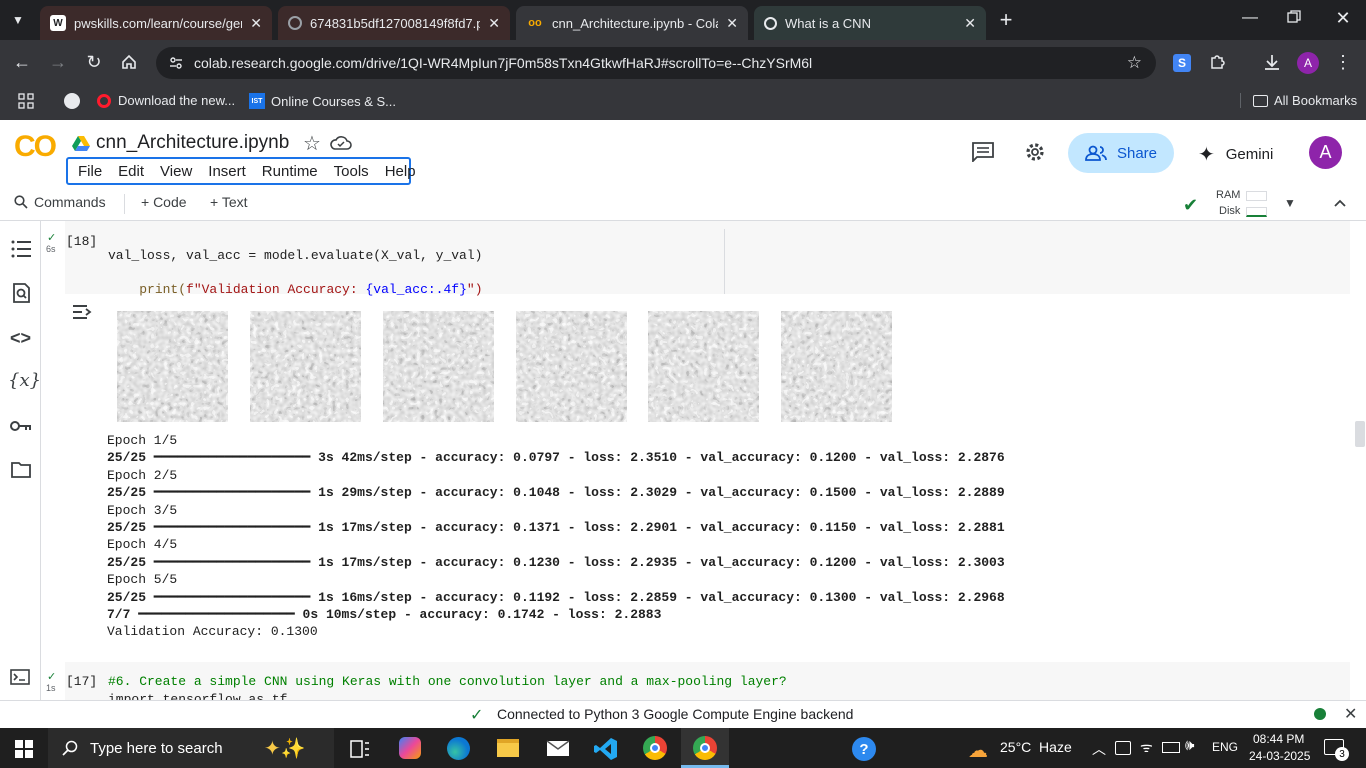 The image size is (1366, 768). Describe the element at coordinates (1279, 756) in the screenshot. I see `clock-date: 24-03-2025` at that location.